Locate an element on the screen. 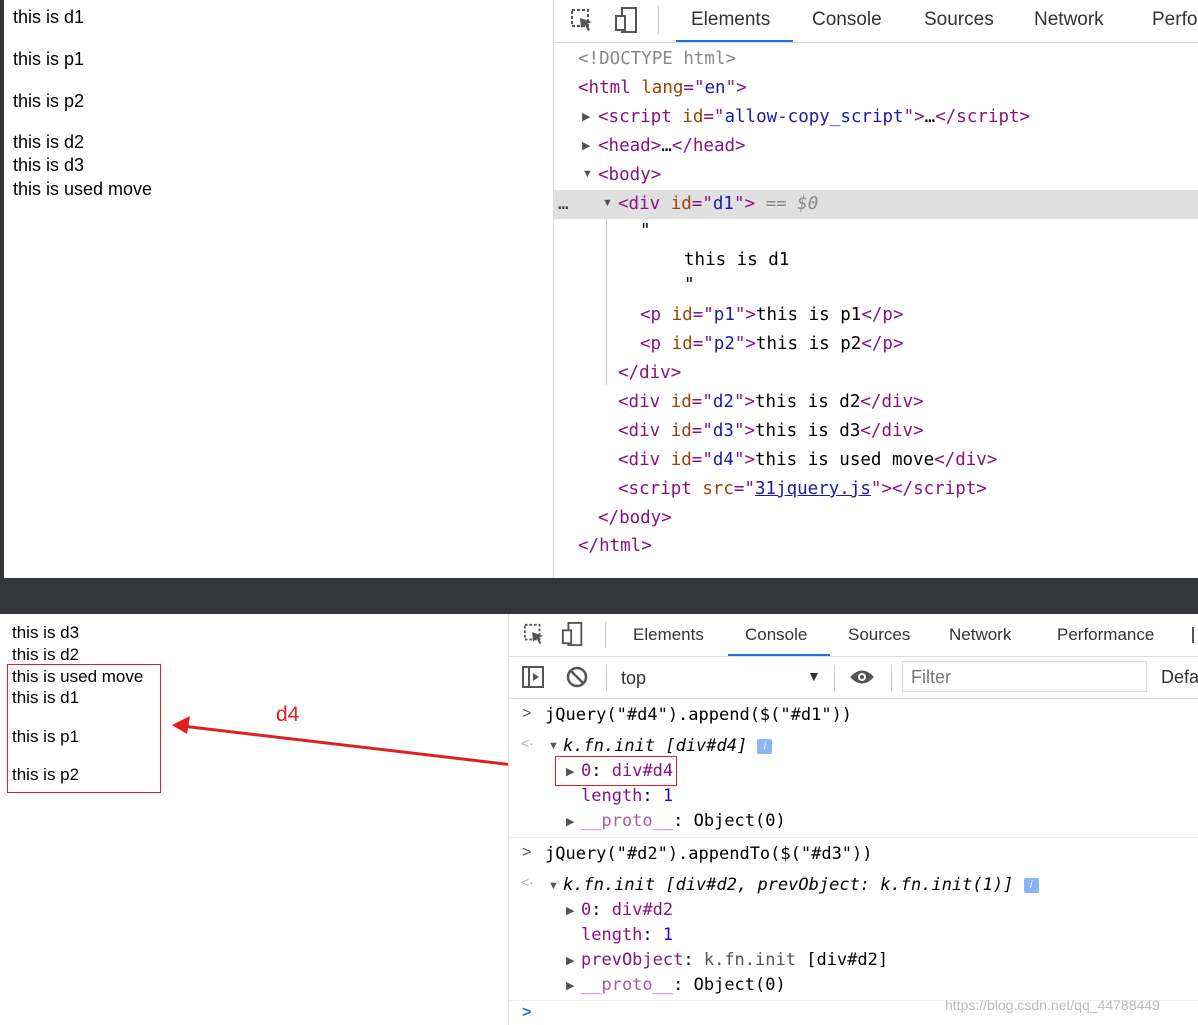 The width and height of the screenshot is (1198, 1025). dom-div-d3-node: <div id="d3">this is d3</div> is located at coordinates (771, 431).